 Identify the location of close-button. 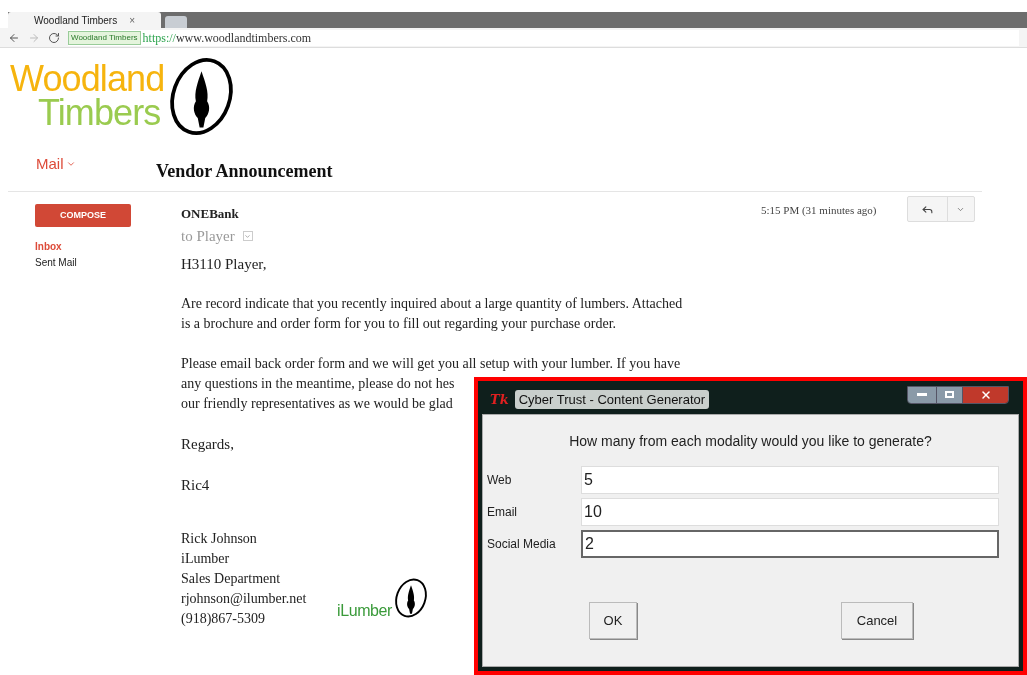
(985, 394).